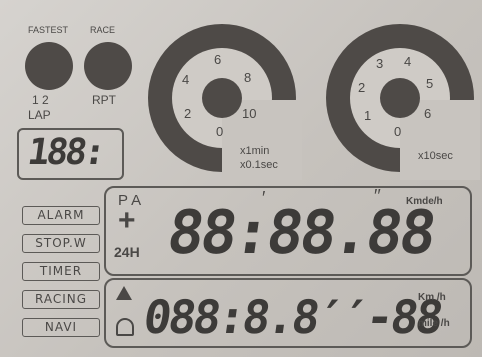  I want to click on main-time-digits: 88:88.88, so click(300, 233).